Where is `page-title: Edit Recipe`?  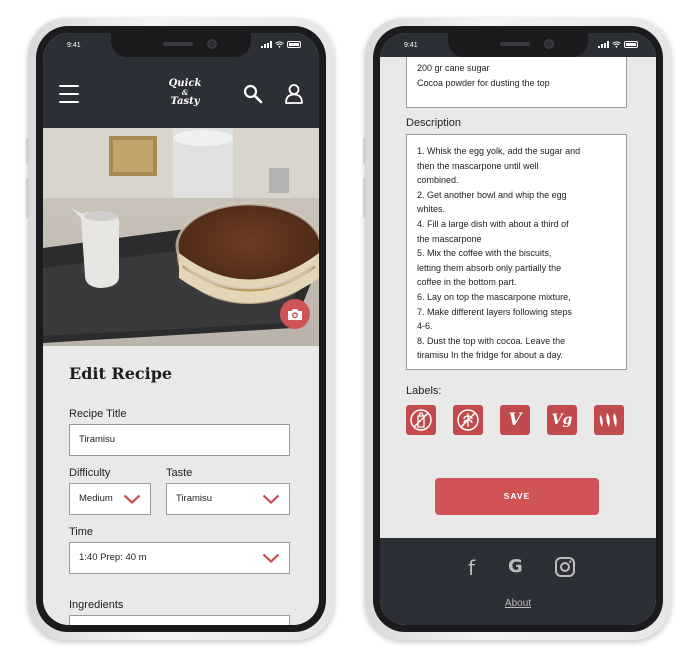 page-title: Edit Recipe is located at coordinates (121, 373).